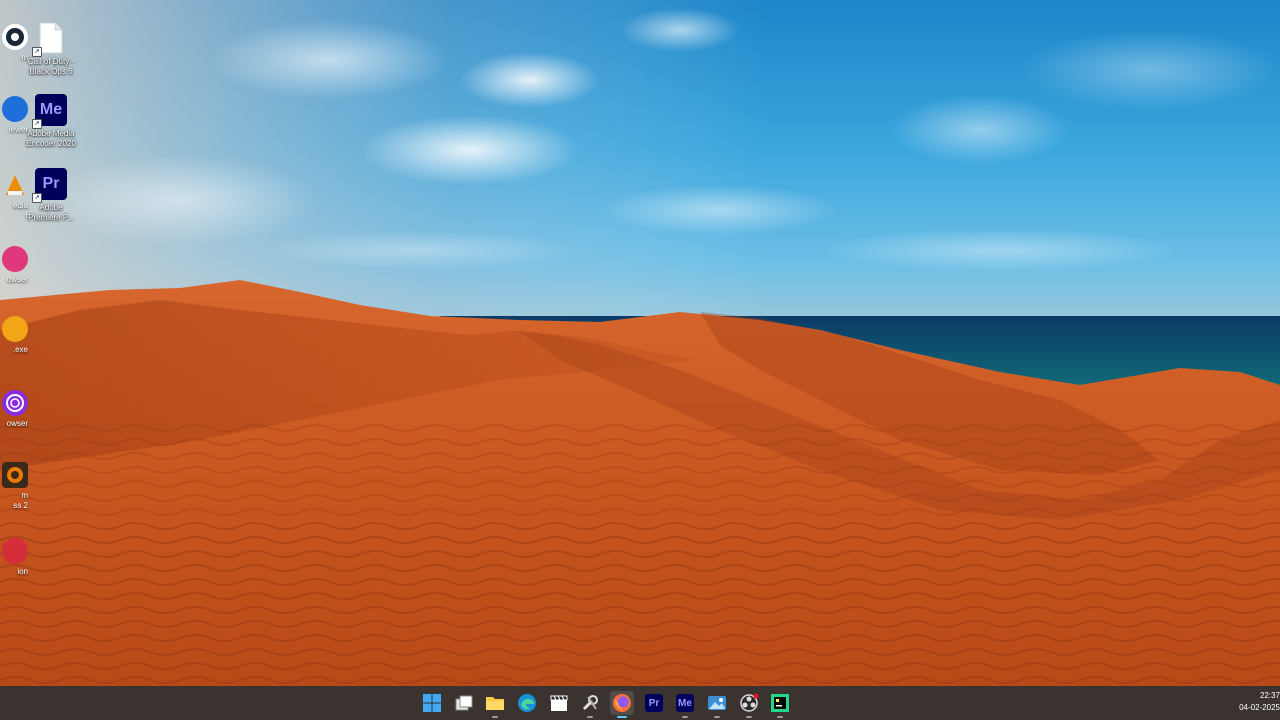  I want to click on clapperboard-app-button, so click(559, 703).